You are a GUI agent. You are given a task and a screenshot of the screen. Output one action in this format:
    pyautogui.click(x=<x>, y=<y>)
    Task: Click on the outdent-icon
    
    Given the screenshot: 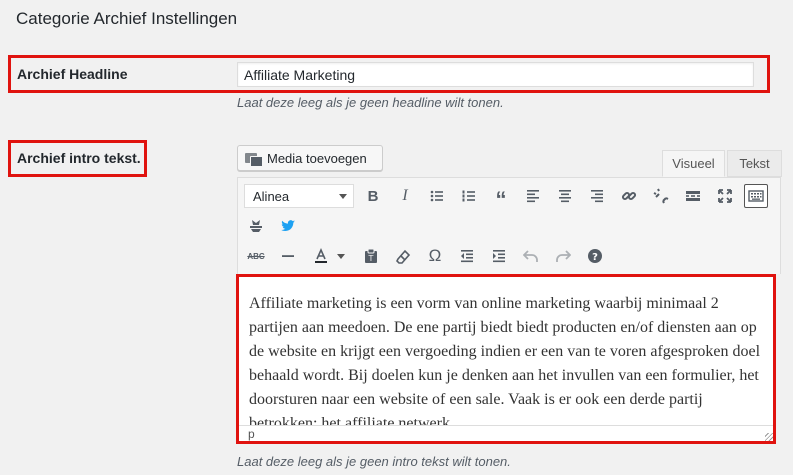 What is the action you would take?
    pyautogui.click(x=467, y=256)
    